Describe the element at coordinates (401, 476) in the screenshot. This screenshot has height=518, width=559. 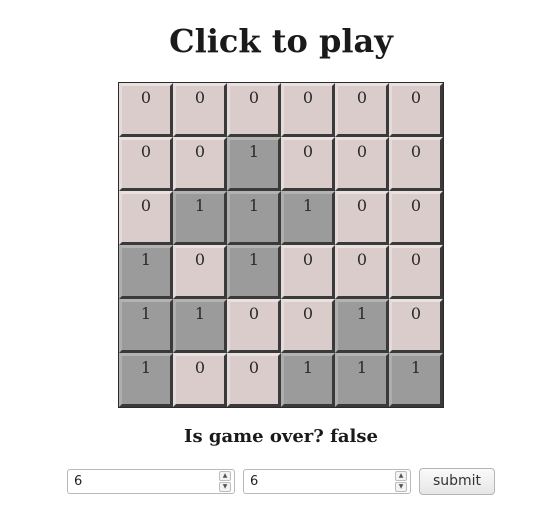
I see `cols-increment-icon: ▲` at that location.